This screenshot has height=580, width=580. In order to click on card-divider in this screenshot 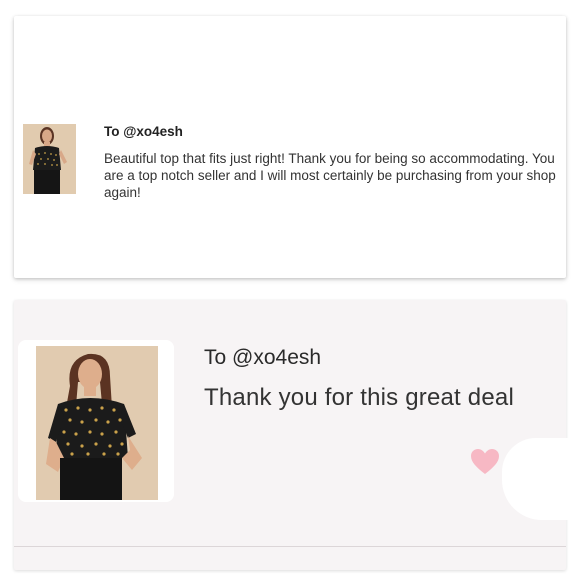, I will do `click(290, 546)`.